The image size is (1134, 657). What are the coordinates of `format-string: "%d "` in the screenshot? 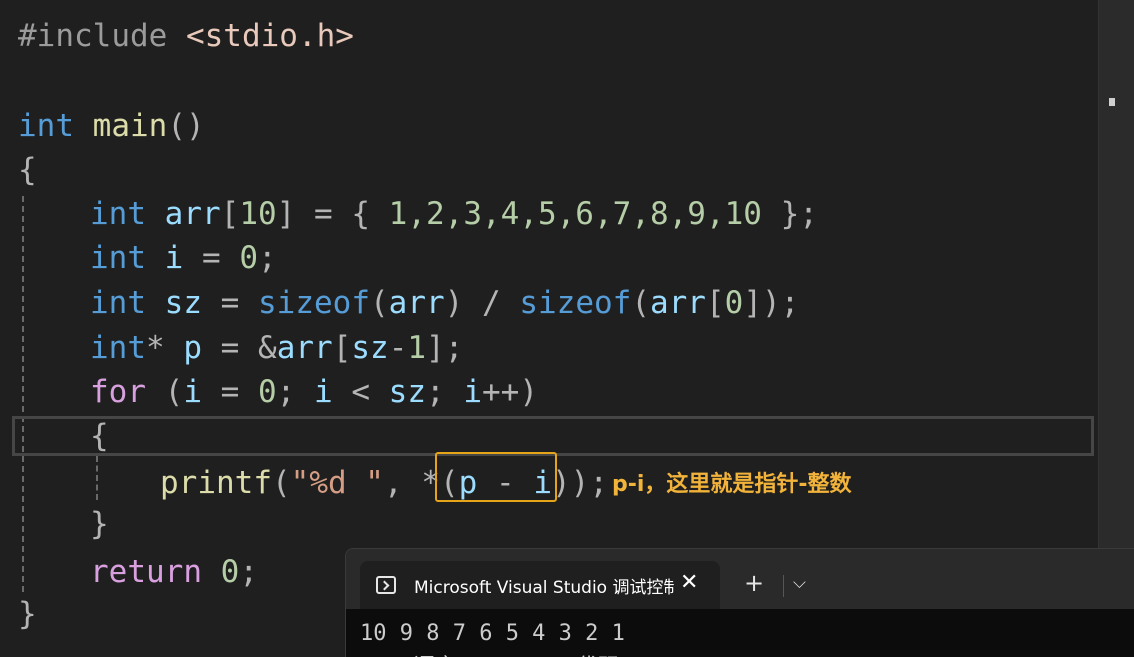 It's located at (337, 483).